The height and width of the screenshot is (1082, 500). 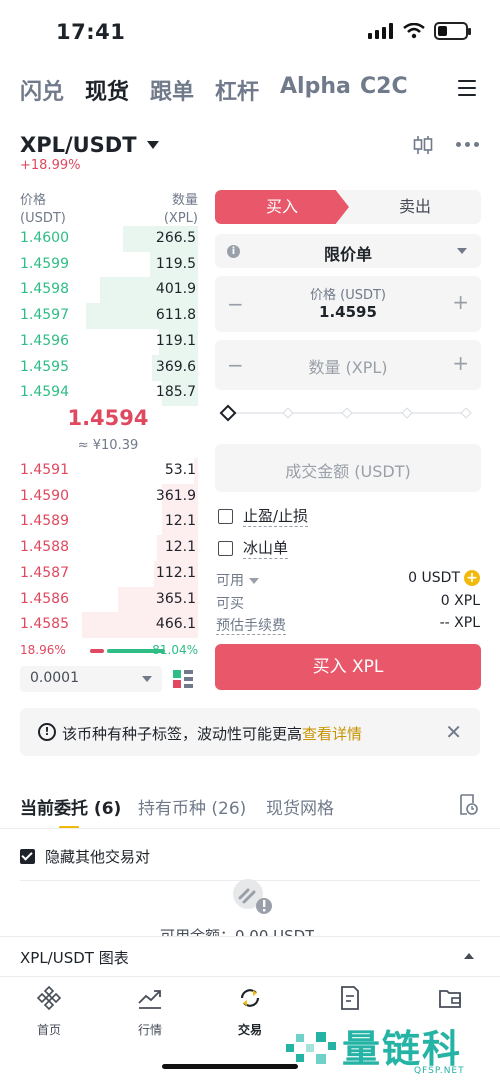 What do you see at coordinates (44, 521) in the screenshot?
I see `orderbook-price: 1.4589` at bounding box center [44, 521].